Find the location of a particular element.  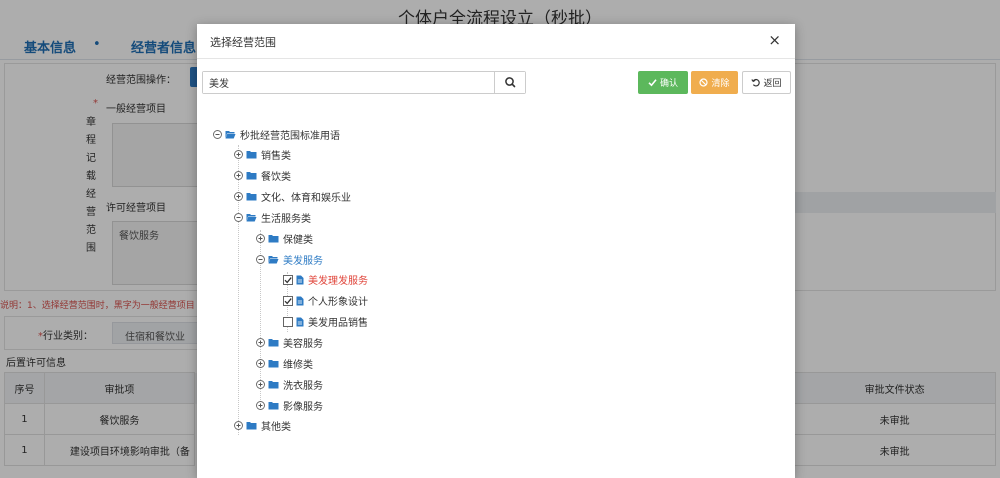

tree-node-label: 餐饮类 is located at coordinates (276, 178).